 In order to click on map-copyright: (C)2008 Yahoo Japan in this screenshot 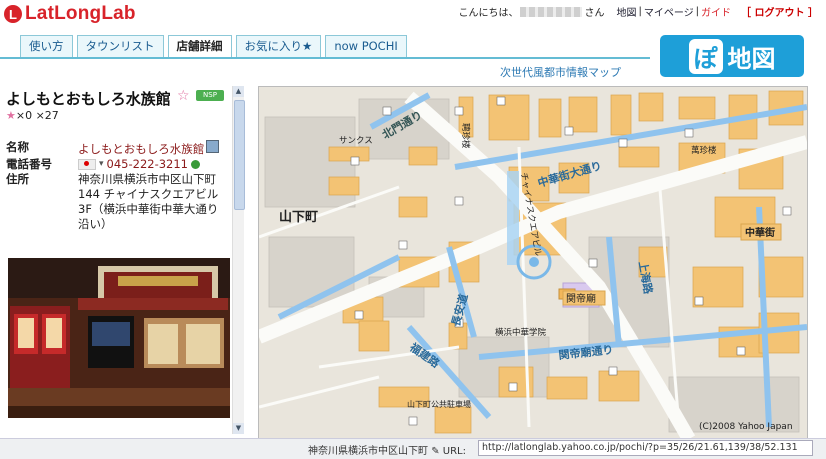, I will do `click(746, 427)`.